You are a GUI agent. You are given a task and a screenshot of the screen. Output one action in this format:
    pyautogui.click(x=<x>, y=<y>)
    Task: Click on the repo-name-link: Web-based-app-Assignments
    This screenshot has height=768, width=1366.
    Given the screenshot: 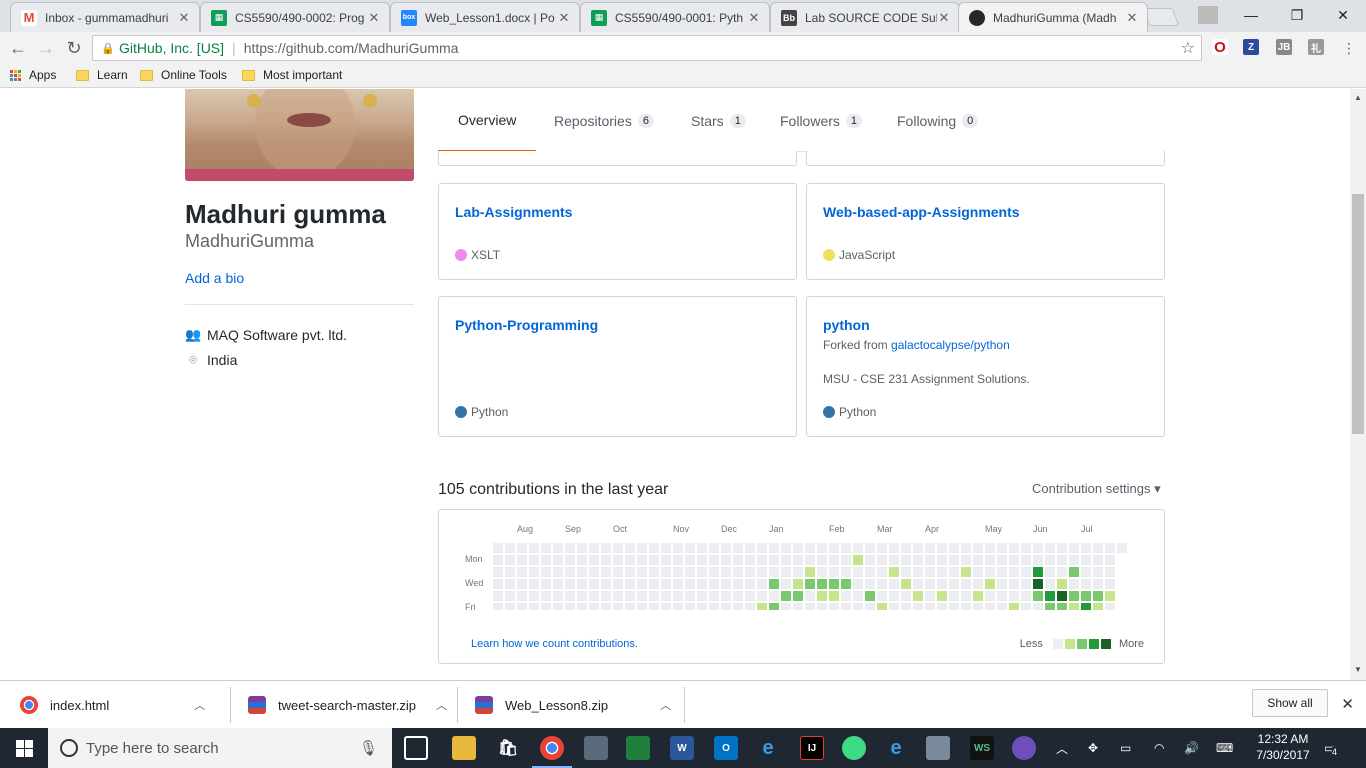 What is the action you would take?
    pyautogui.click(x=921, y=212)
    